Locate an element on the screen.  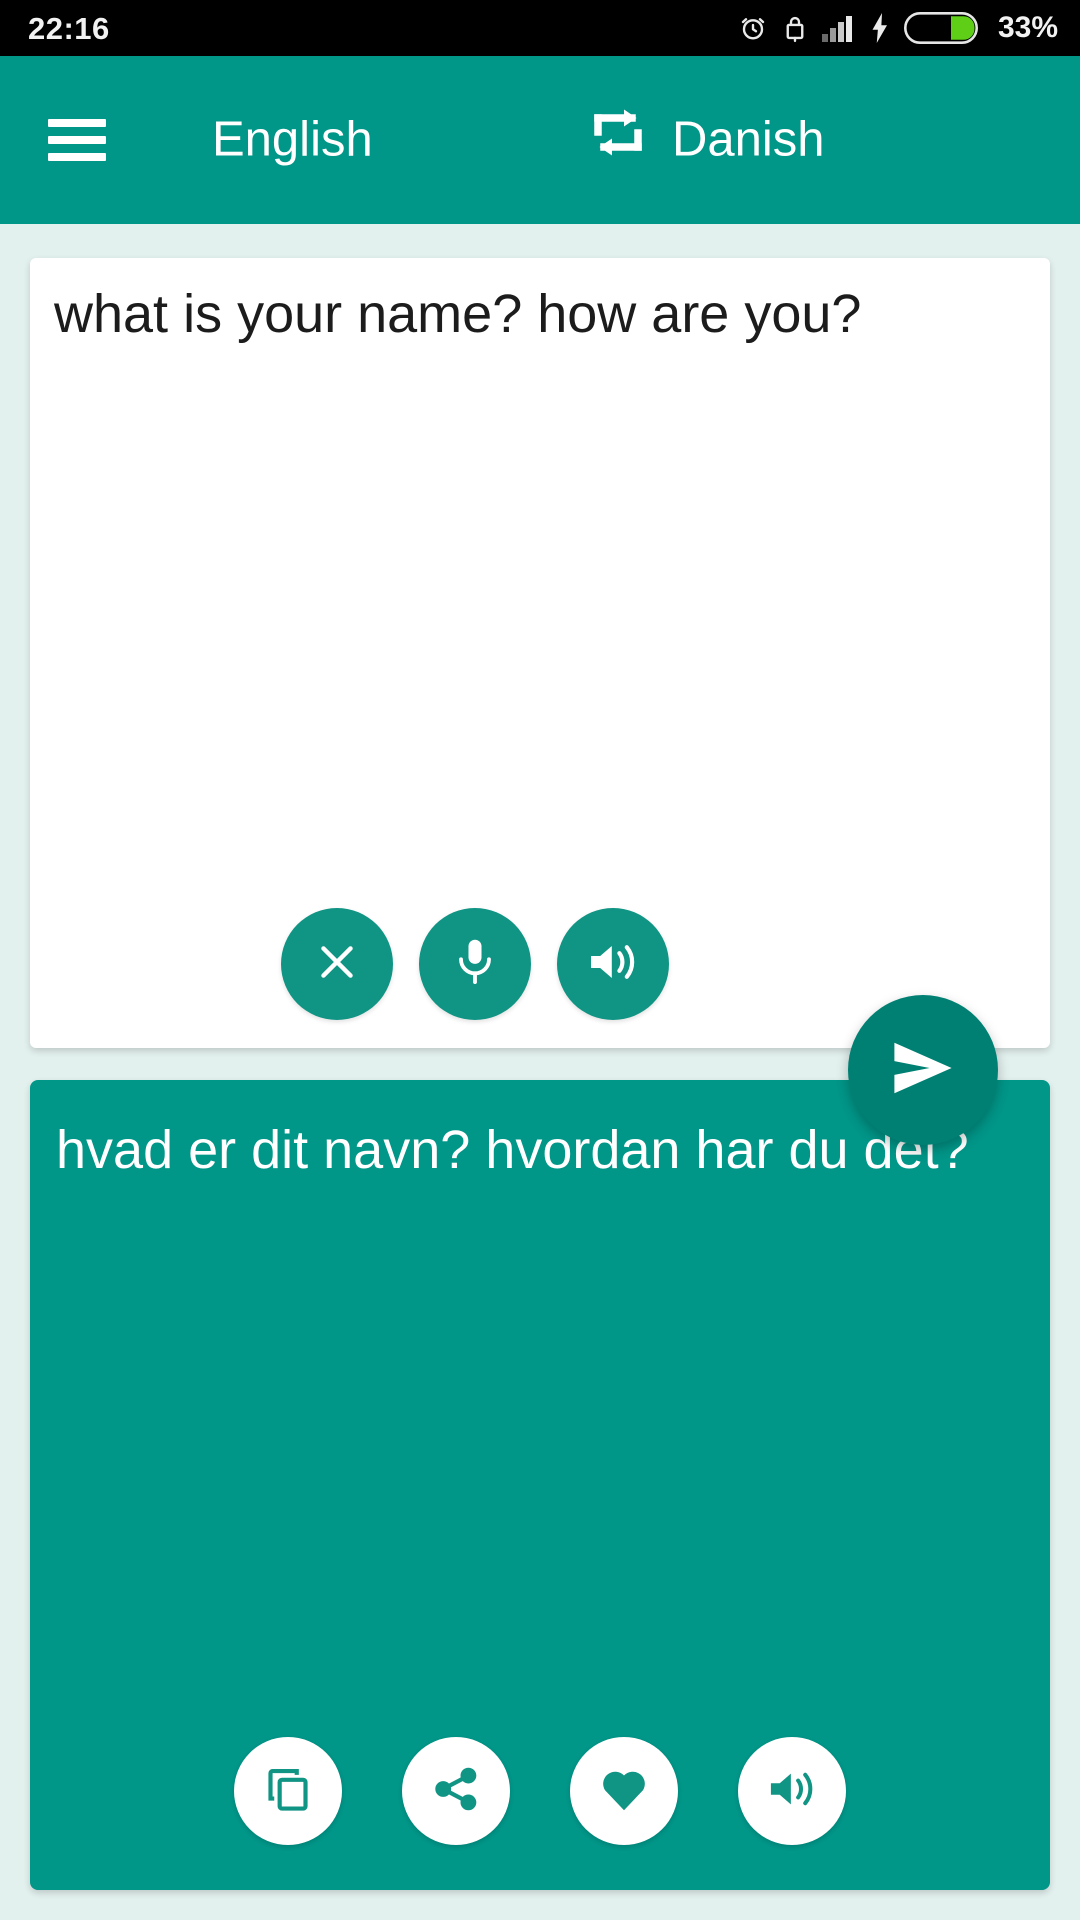
share-button is located at coordinates (456, 1791).